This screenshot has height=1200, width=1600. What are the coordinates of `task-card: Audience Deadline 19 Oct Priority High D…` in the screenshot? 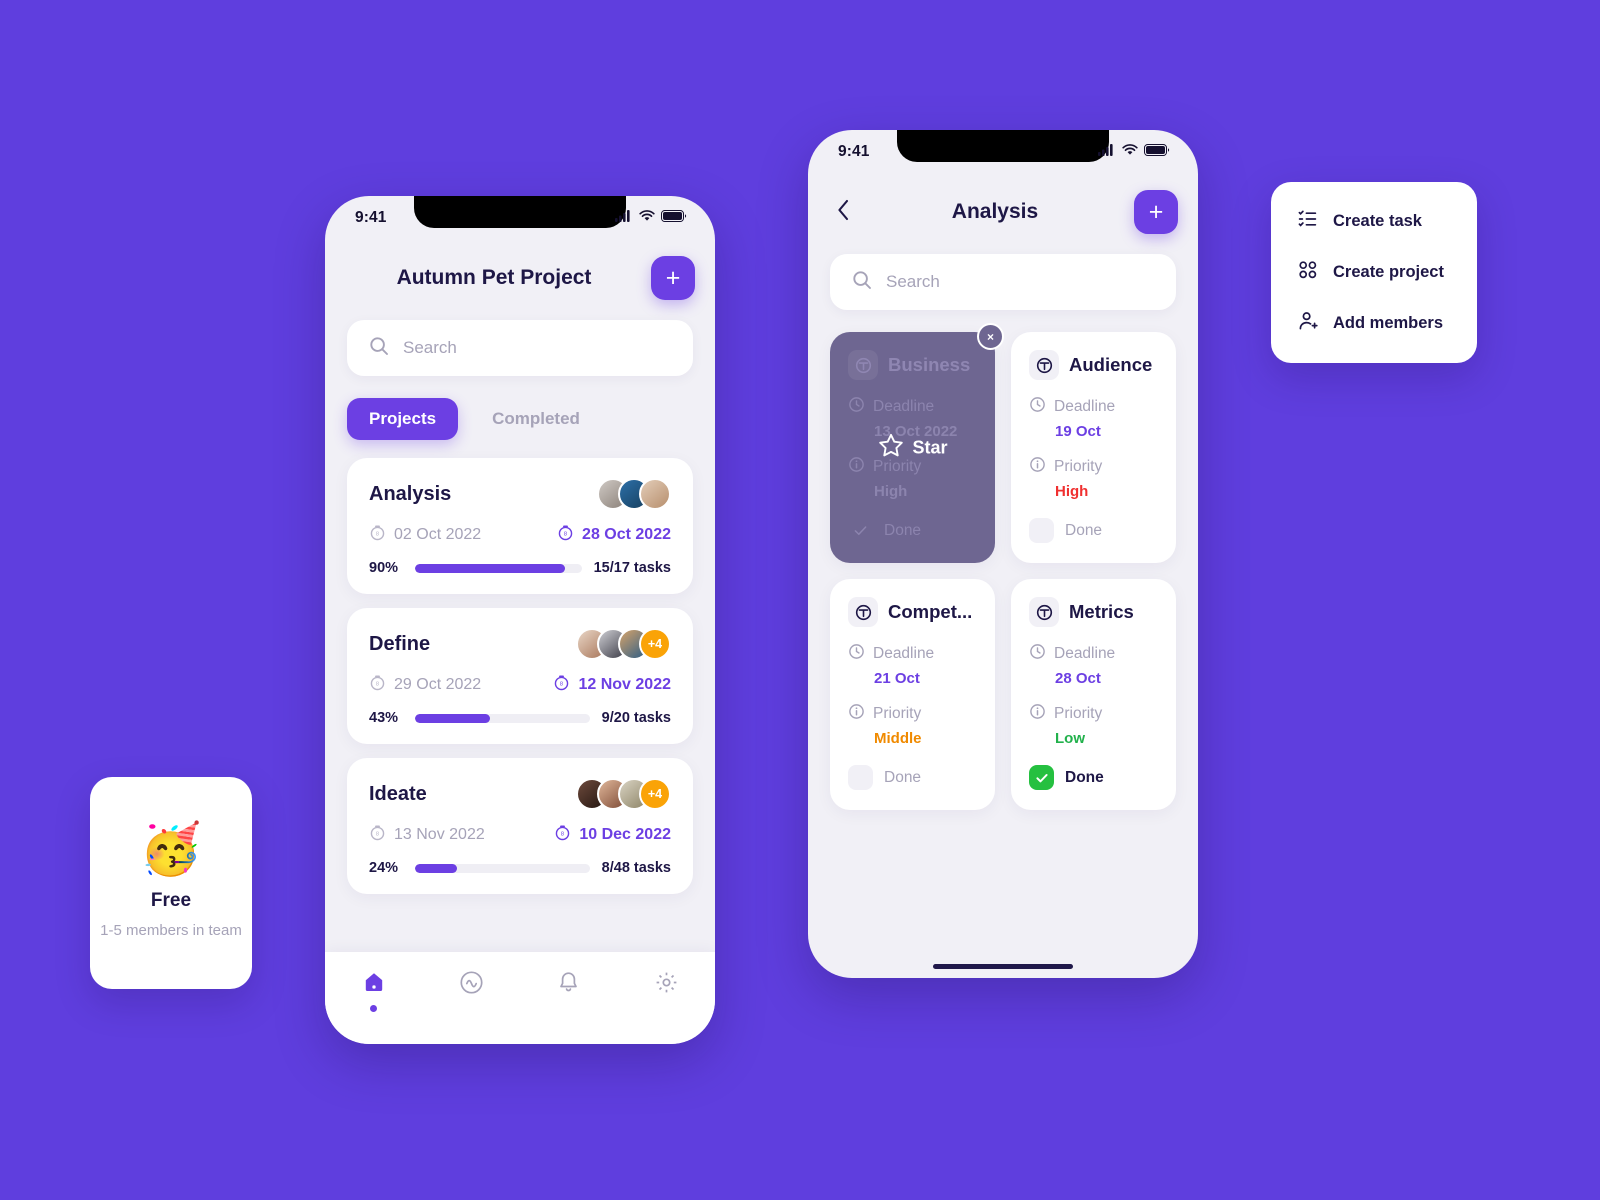 It's located at (1093, 447).